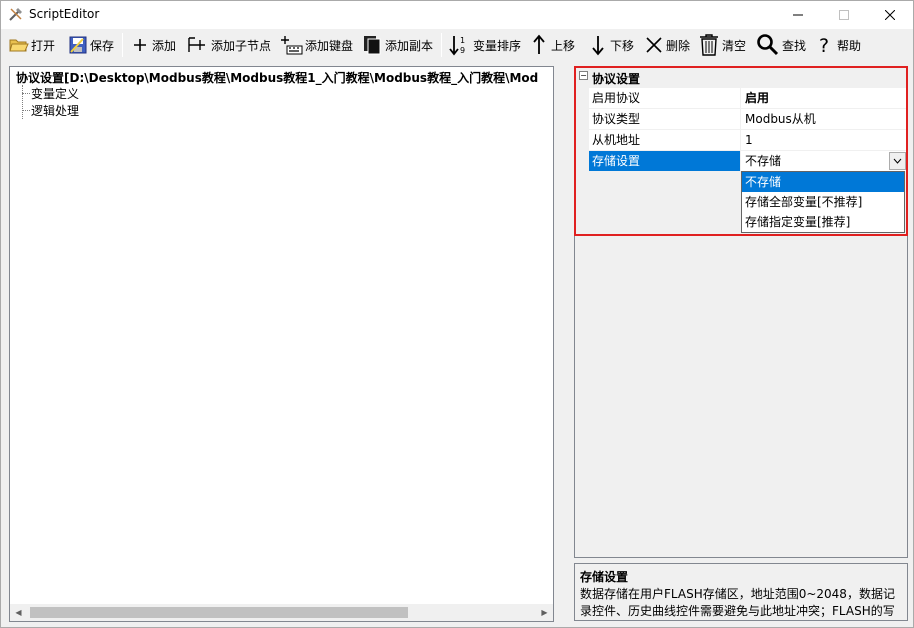  What do you see at coordinates (241, 45) in the screenshot?
I see `add-child-node-label: 添加子节点` at bounding box center [241, 45].